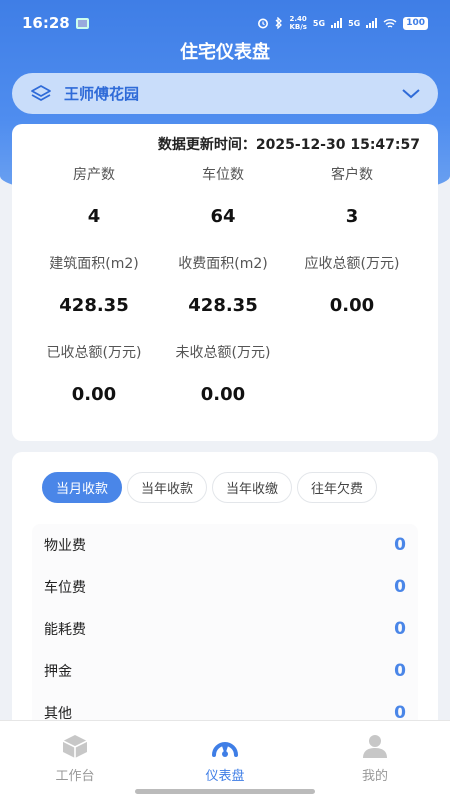 The width and height of the screenshot is (450, 800). What do you see at coordinates (75, 776) in the screenshot?
I see `nav-workbench-label: 工作台` at bounding box center [75, 776].